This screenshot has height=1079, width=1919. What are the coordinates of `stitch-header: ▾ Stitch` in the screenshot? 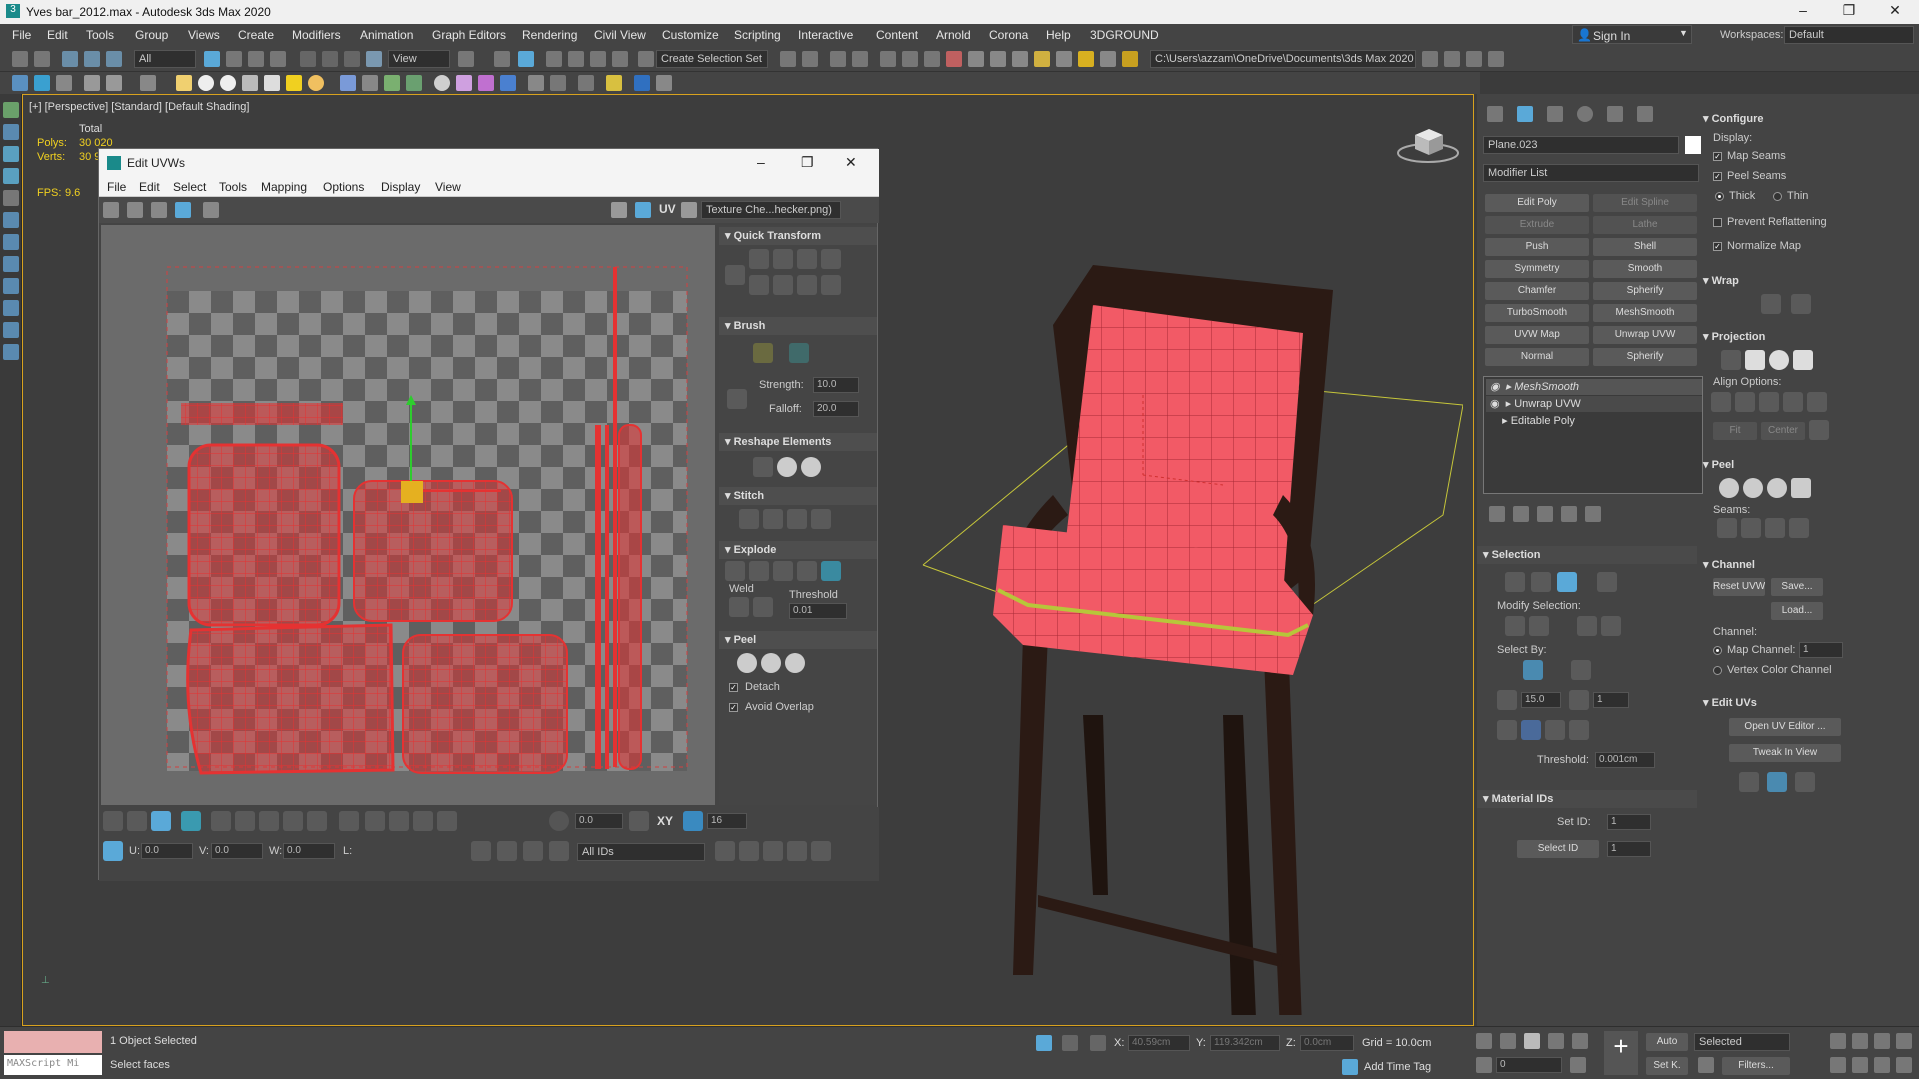 It's located at (798, 496).